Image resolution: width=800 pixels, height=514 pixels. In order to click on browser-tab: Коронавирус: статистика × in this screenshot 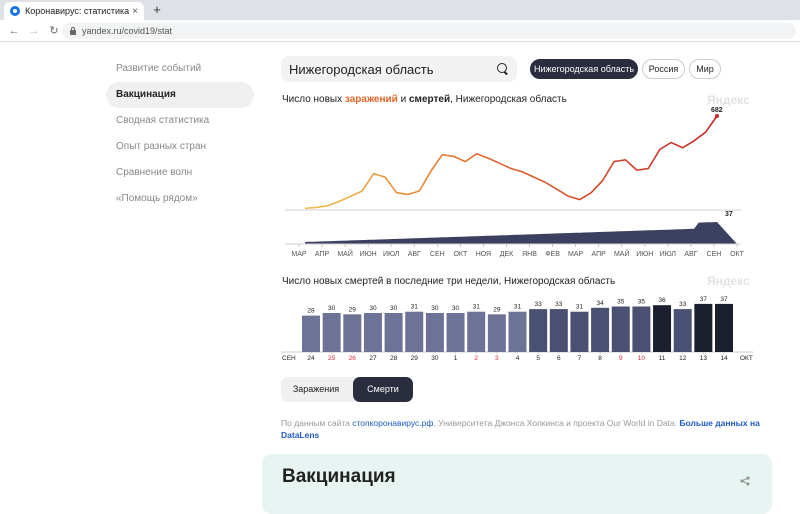, I will do `click(74, 11)`.